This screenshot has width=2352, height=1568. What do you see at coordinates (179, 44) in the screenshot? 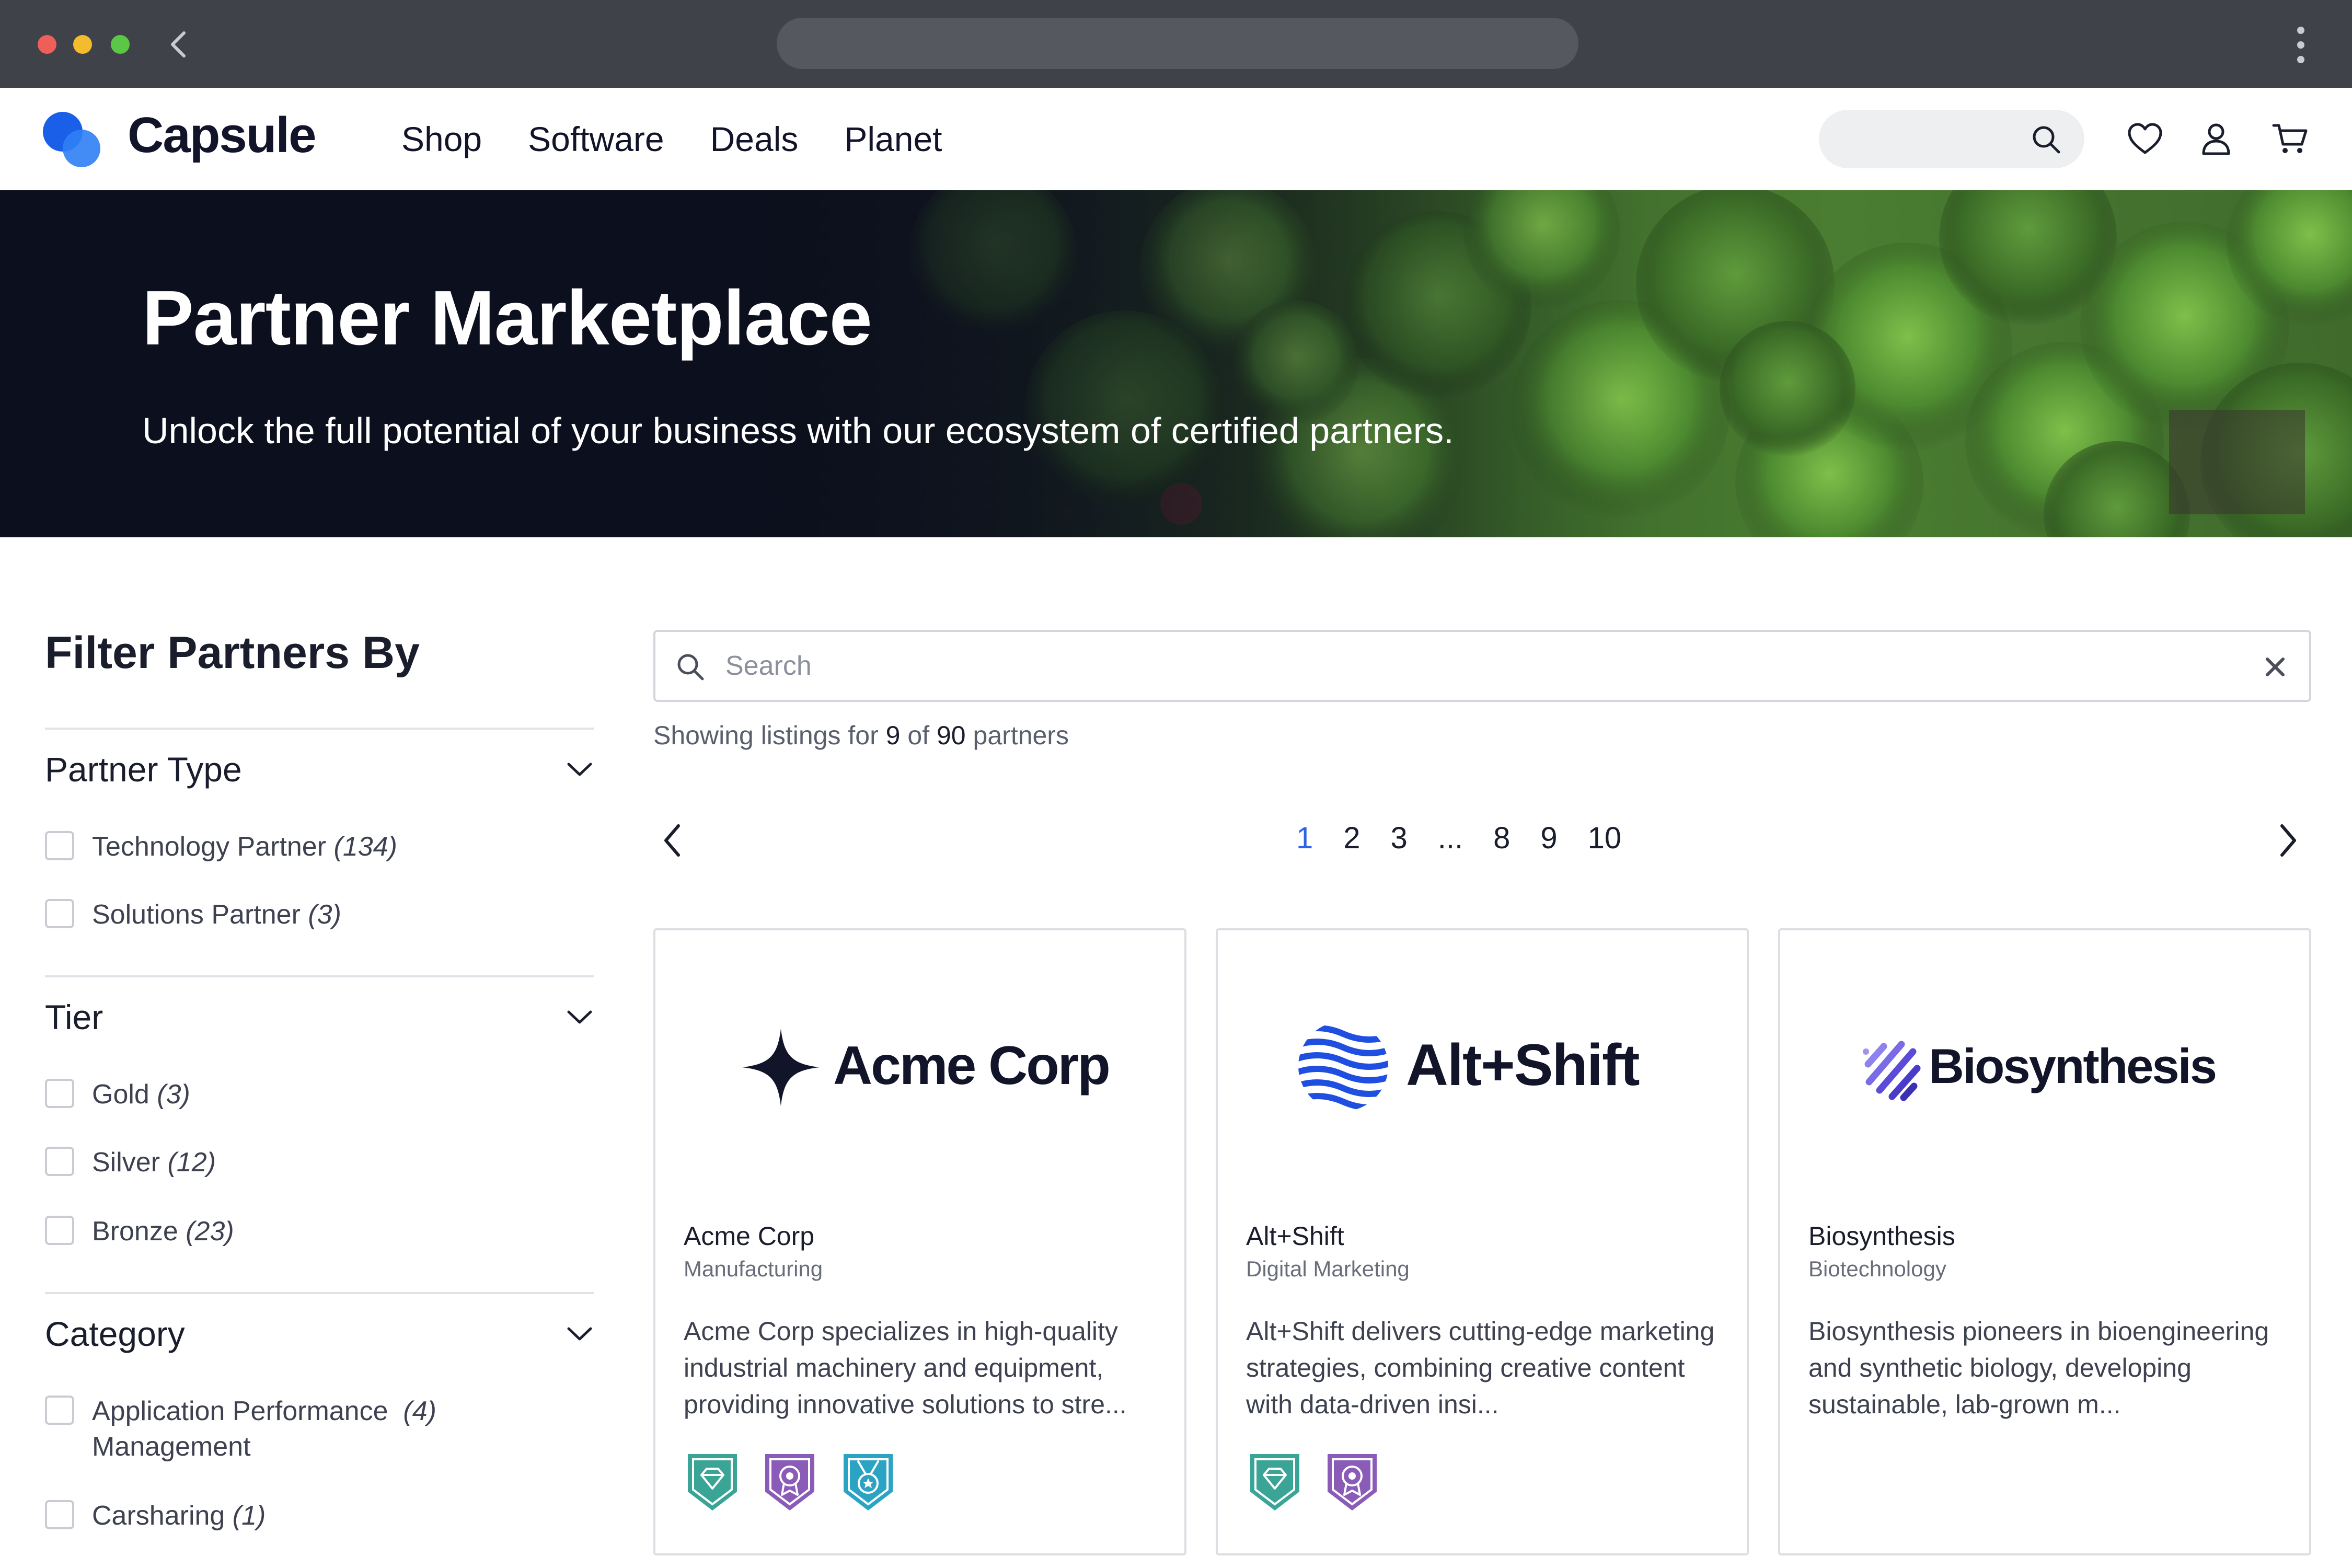
I see `back-arrow-icon` at bounding box center [179, 44].